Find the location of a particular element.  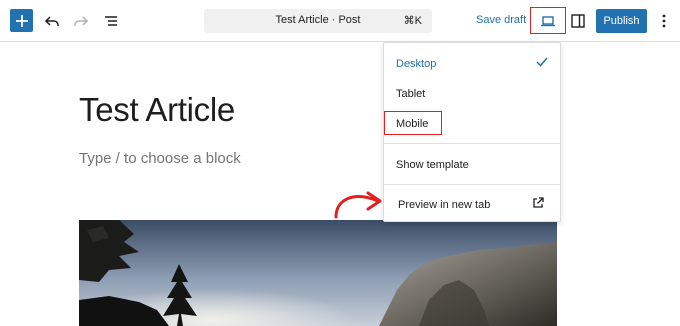

redo-icon is located at coordinates (81, 21).